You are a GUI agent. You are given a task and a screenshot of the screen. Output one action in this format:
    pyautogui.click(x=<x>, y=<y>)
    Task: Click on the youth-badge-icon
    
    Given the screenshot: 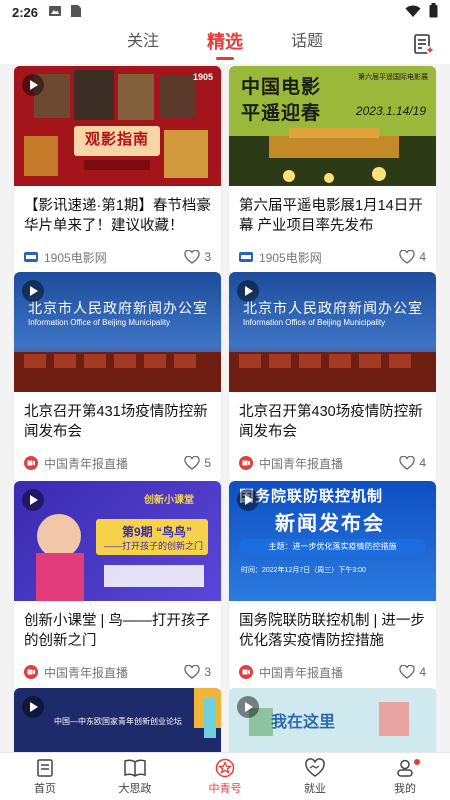 What is the action you would take?
    pyautogui.click(x=225, y=767)
    